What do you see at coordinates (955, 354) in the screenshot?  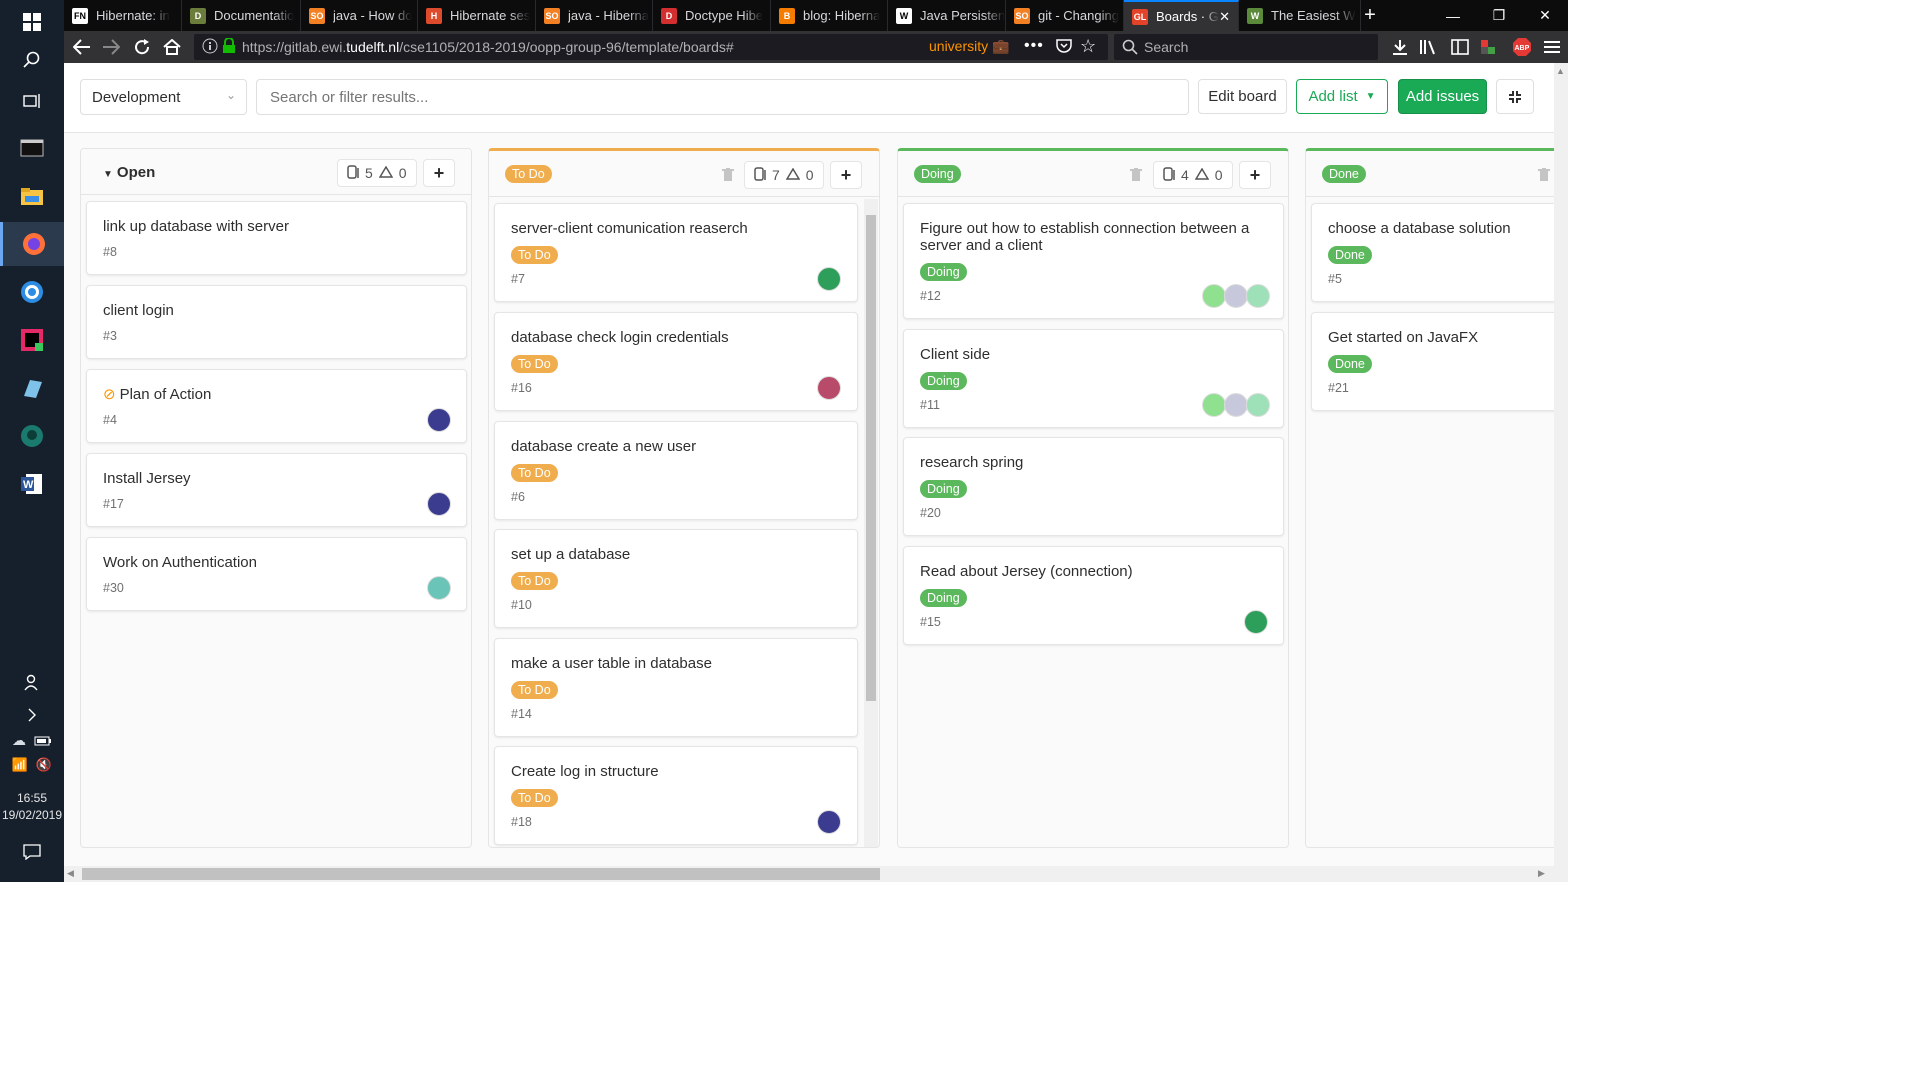 I see `issue-title: Client side` at bounding box center [955, 354].